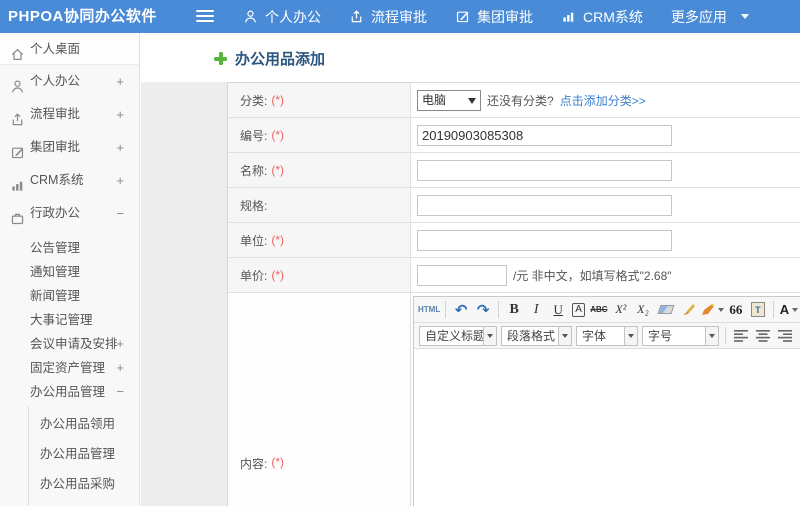 Image resolution: width=800 pixels, height=506 pixels. What do you see at coordinates (462, 275) in the screenshot?
I see `price-input` at bounding box center [462, 275].